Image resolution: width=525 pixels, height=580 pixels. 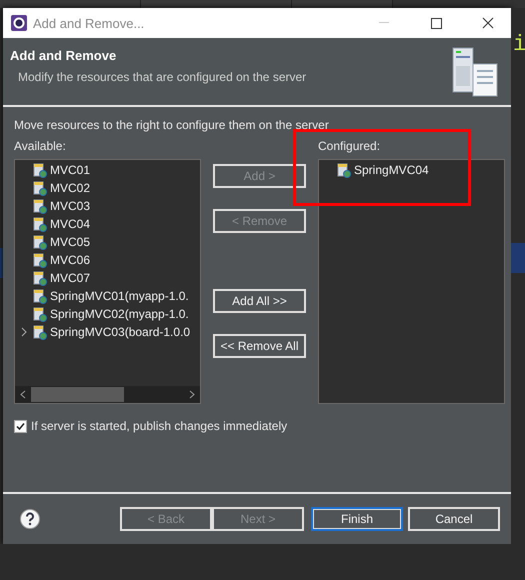 What do you see at coordinates (70, 206) in the screenshot?
I see `project-name: MVC03` at bounding box center [70, 206].